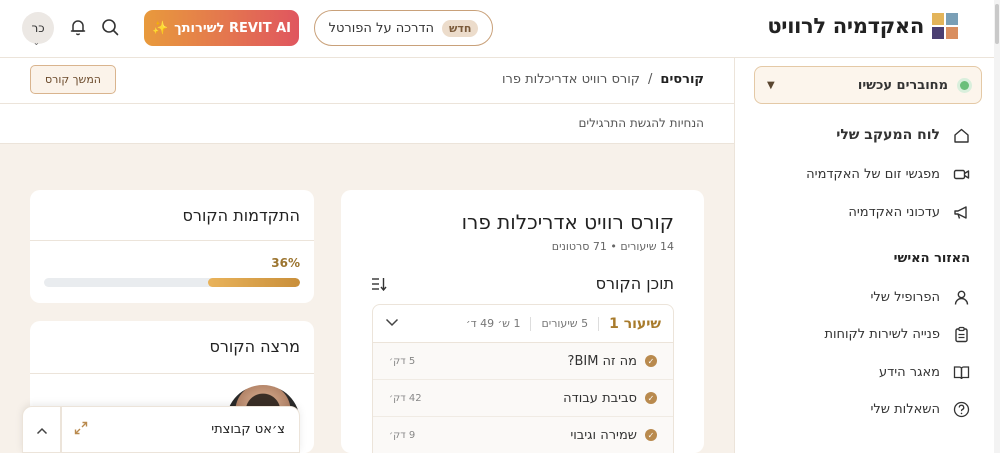 This screenshot has height=453, width=1000. I want to click on lesson-header: שיעור 1 5 שיעורים 1 ש׳ 49 ד׳, so click(523, 324).